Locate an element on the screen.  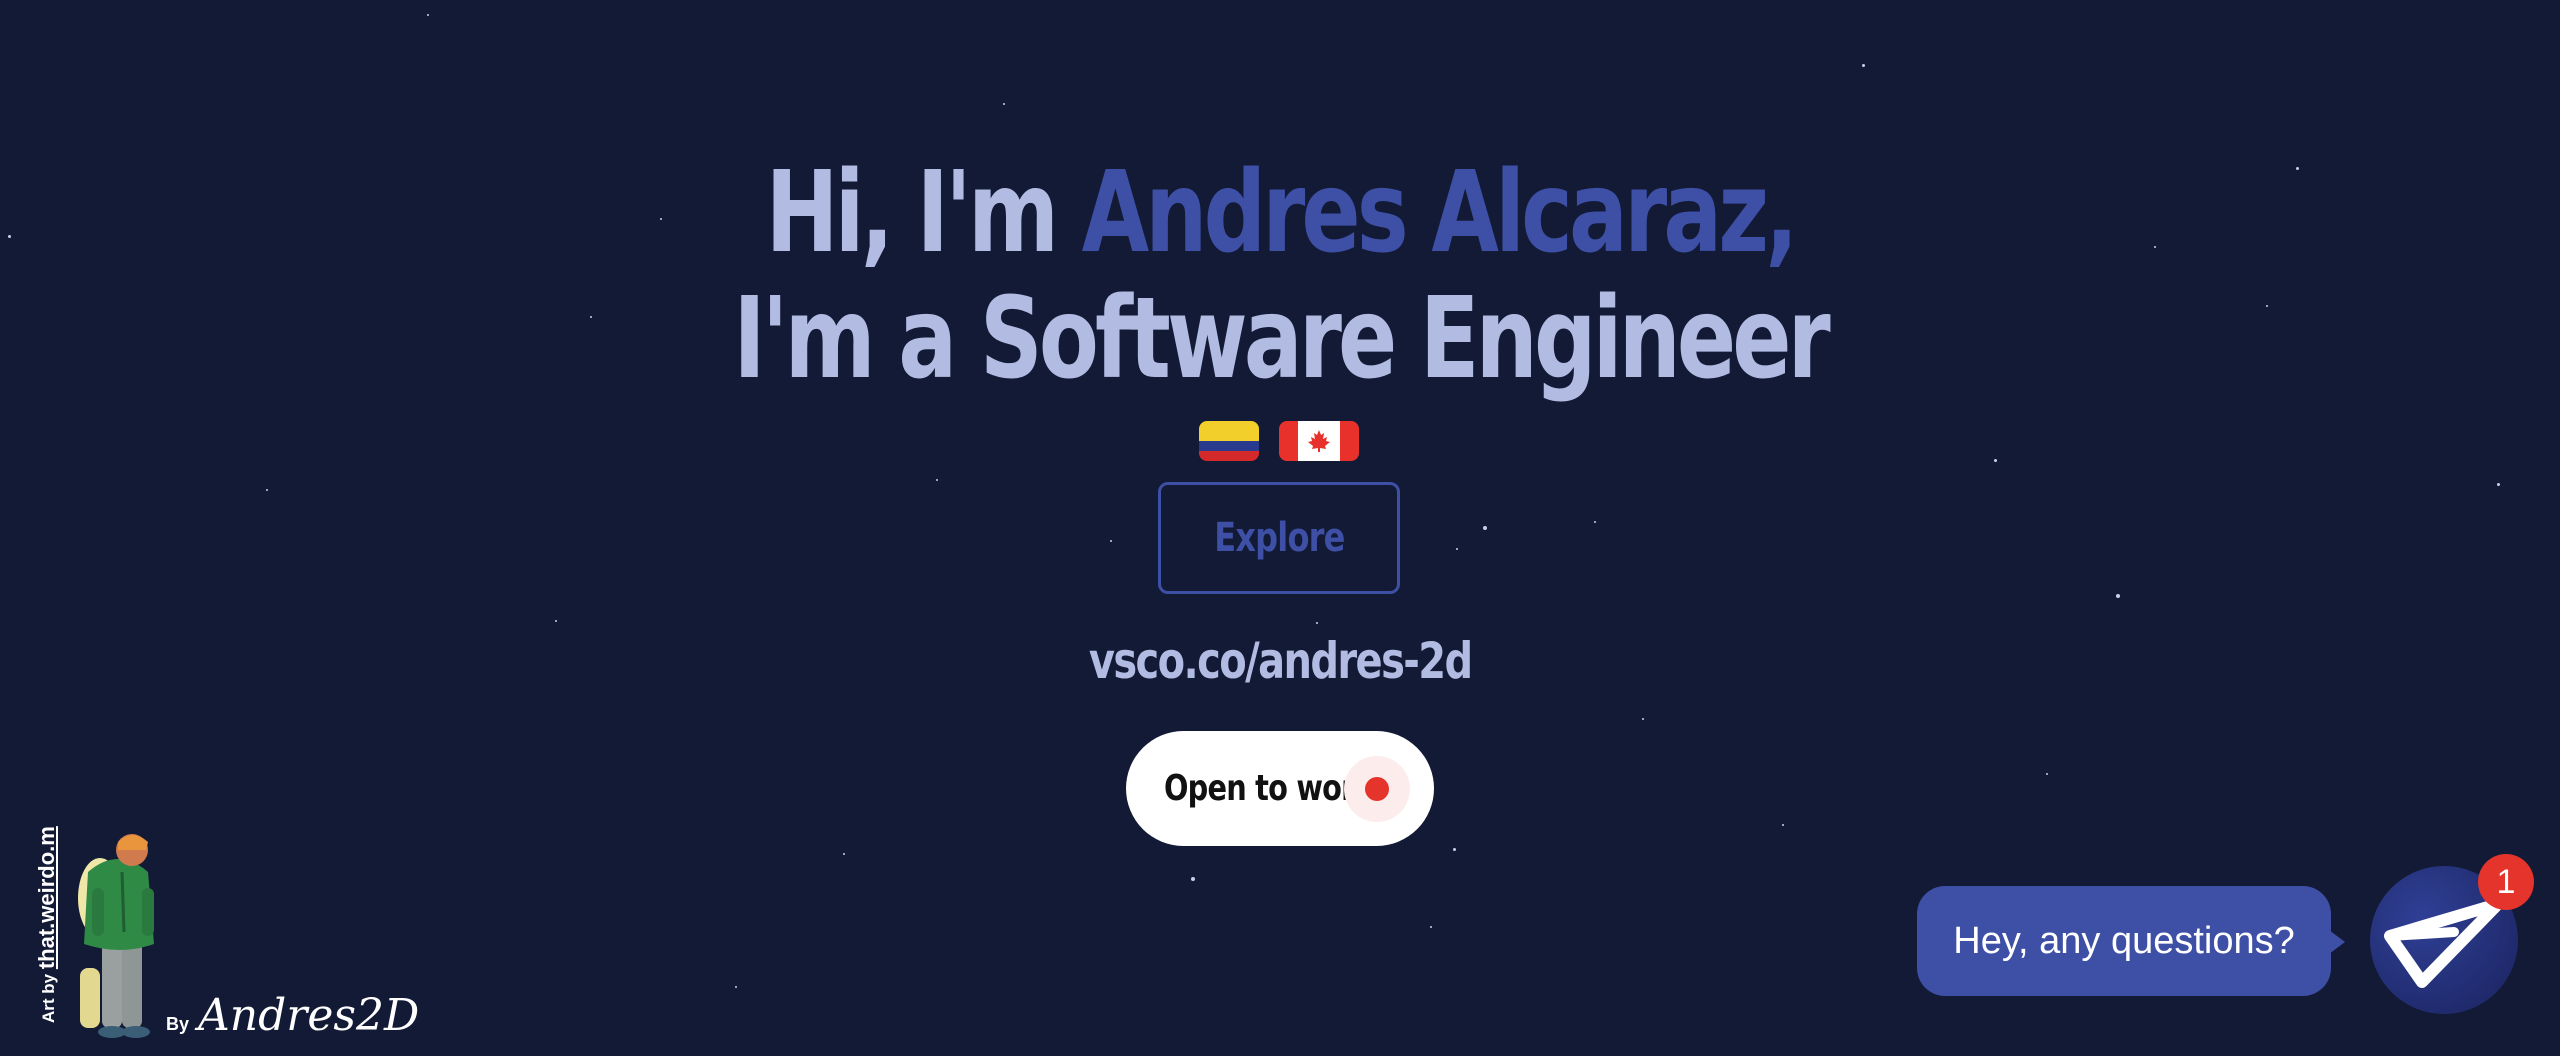
role-line: I'm a Software Engineer is located at coordinates (1281, 339).